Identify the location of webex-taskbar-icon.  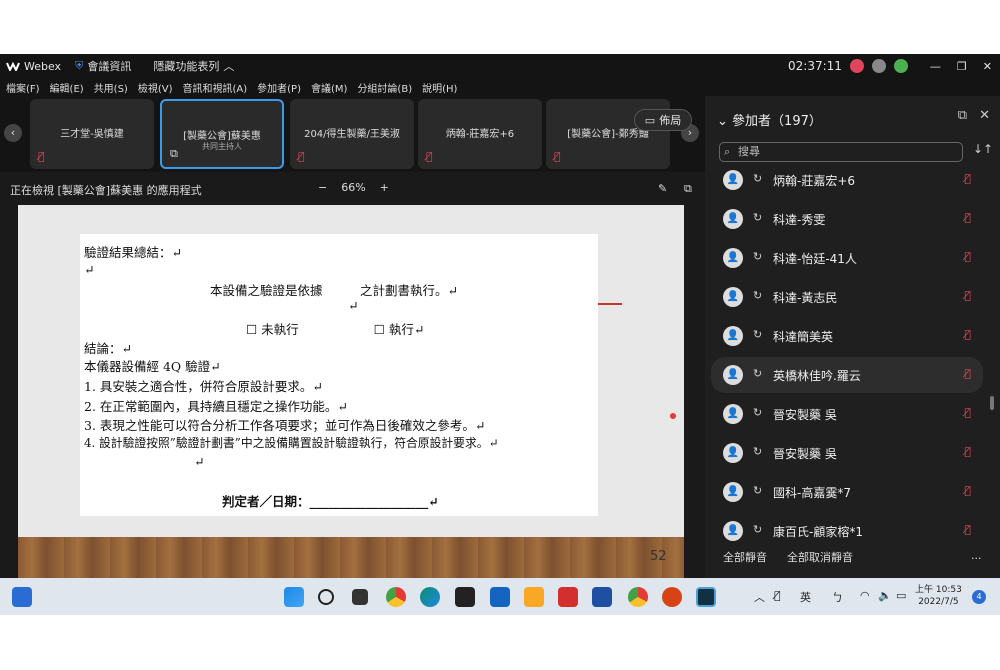
(706, 597).